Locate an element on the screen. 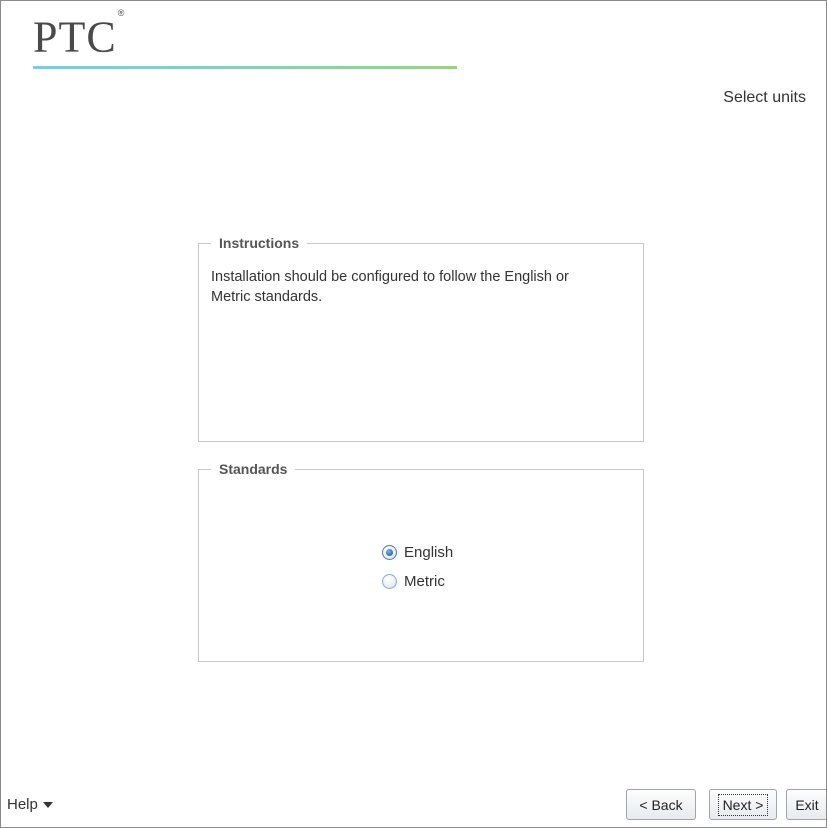 The height and width of the screenshot is (828, 827). chevron-down-icon is located at coordinates (47, 804).